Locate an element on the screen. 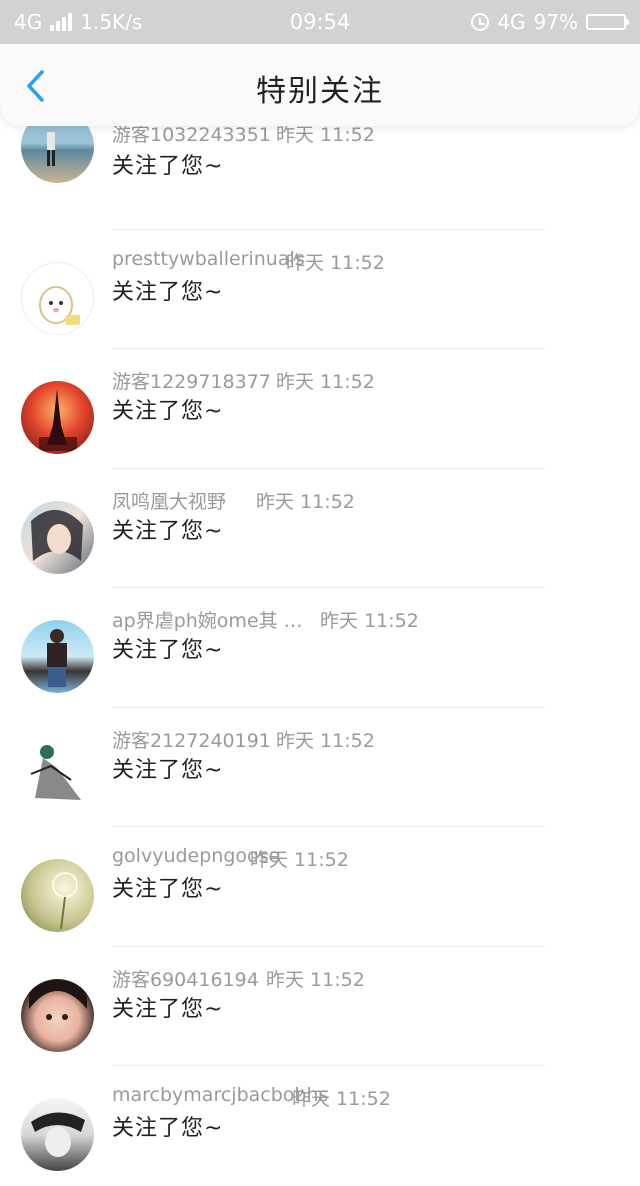 This screenshot has height=1186, width=640. user-name: 游客690416194 is located at coordinates (185, 978).